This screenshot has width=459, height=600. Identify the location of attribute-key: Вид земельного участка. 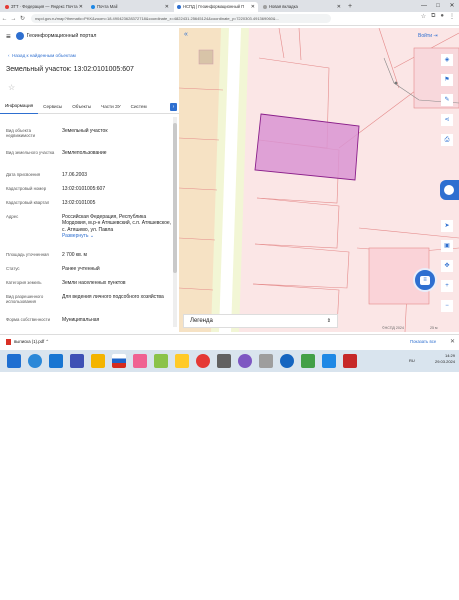
(30, 152).